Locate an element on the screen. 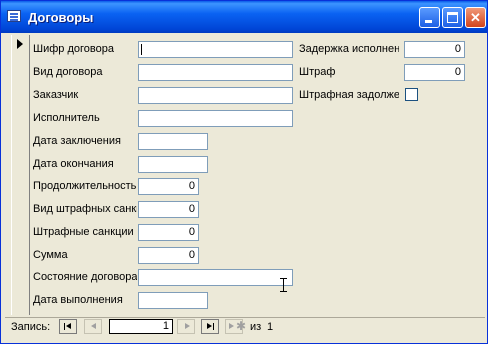 The image size is (488, 344). contract-code-field is located at coordinates (215, 49).